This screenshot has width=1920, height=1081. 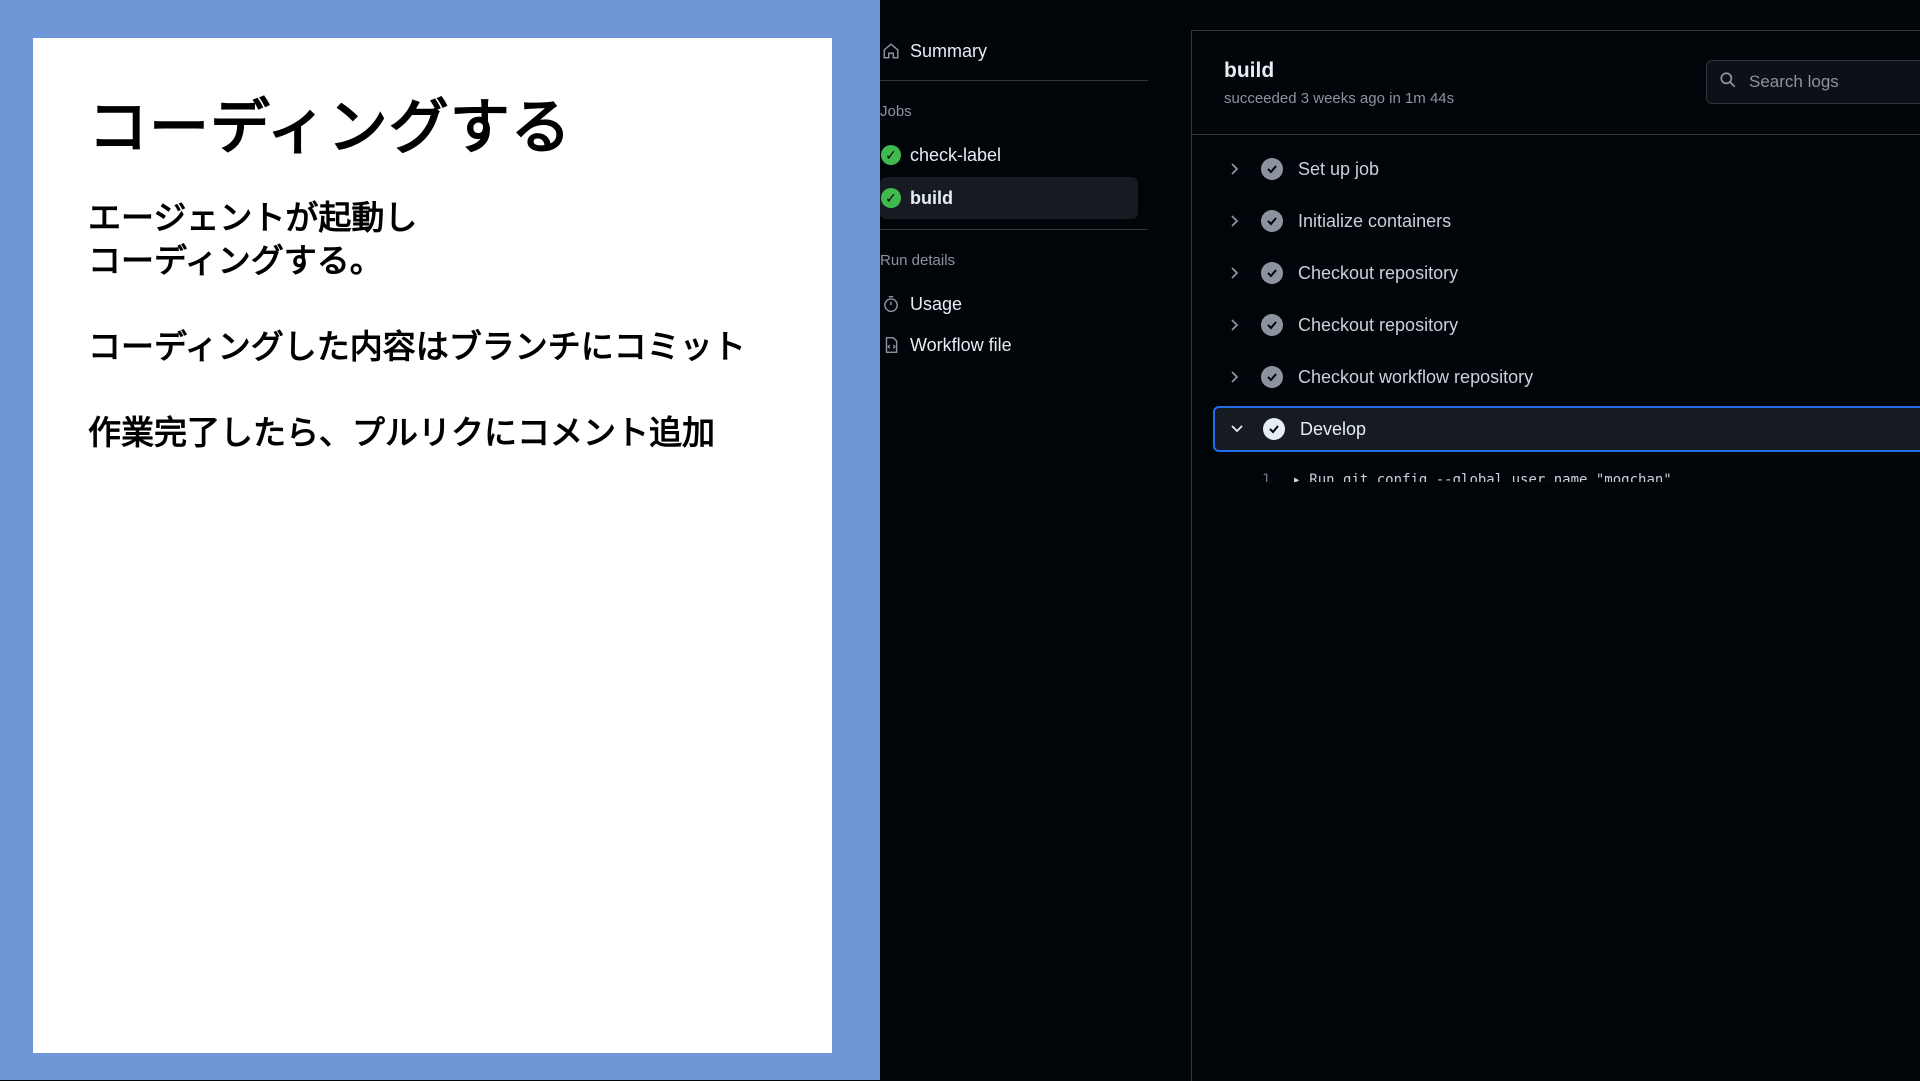 I want to click on sidebar-item-usage: Usage, so click(x=1009, y=304).